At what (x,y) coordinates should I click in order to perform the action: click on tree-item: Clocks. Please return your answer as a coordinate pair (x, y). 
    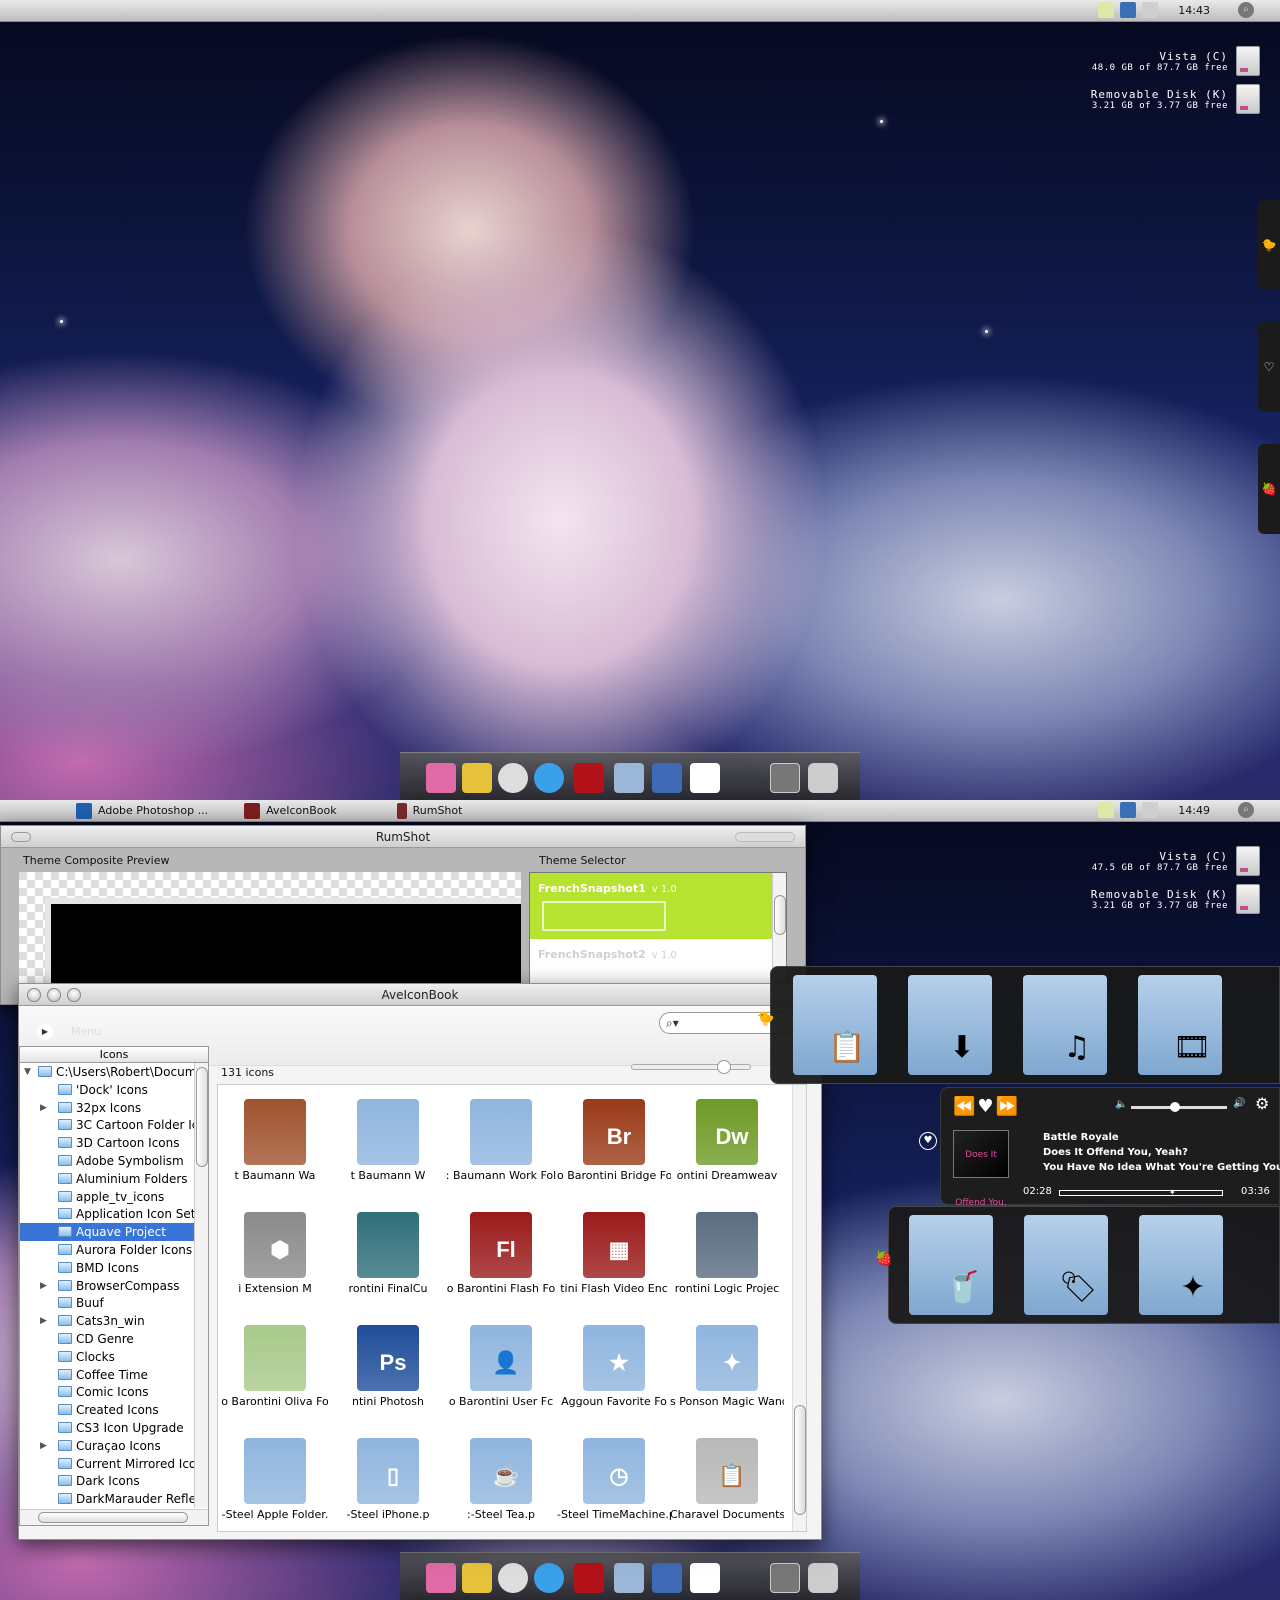
    Looking at the image, I should click on (114, 1357).